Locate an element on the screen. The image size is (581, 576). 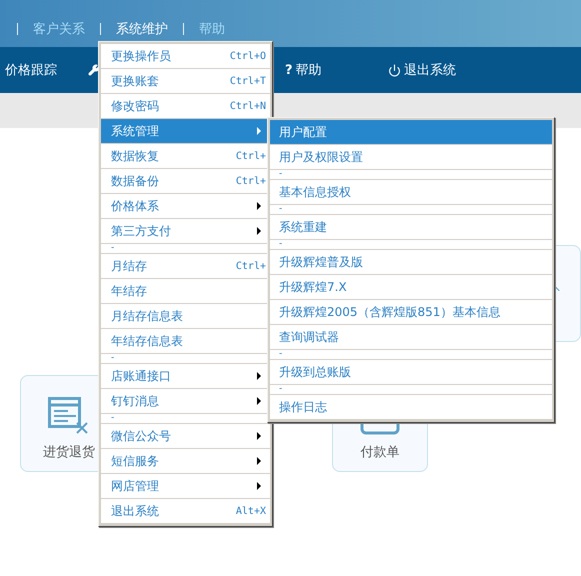
card-label: 付款单 is located at coordinates (380, 452).